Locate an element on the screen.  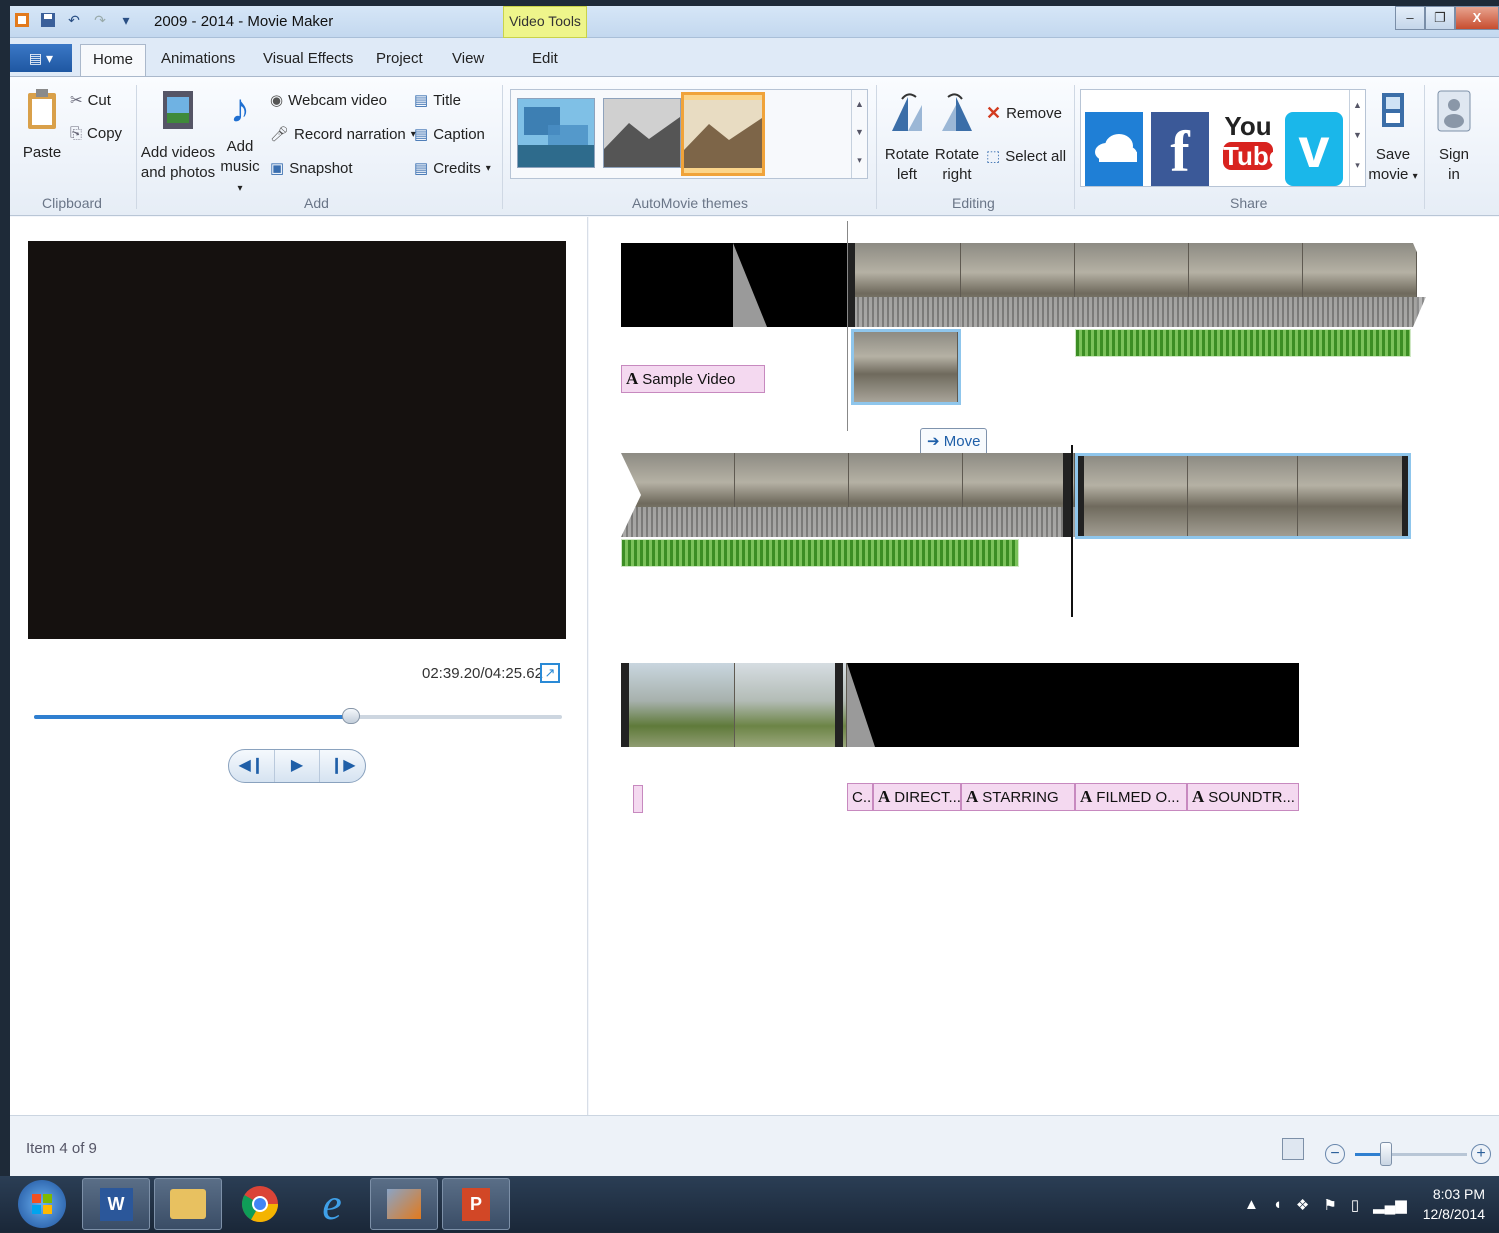
vimeo-button: v is located at coordinates (1314, 149).